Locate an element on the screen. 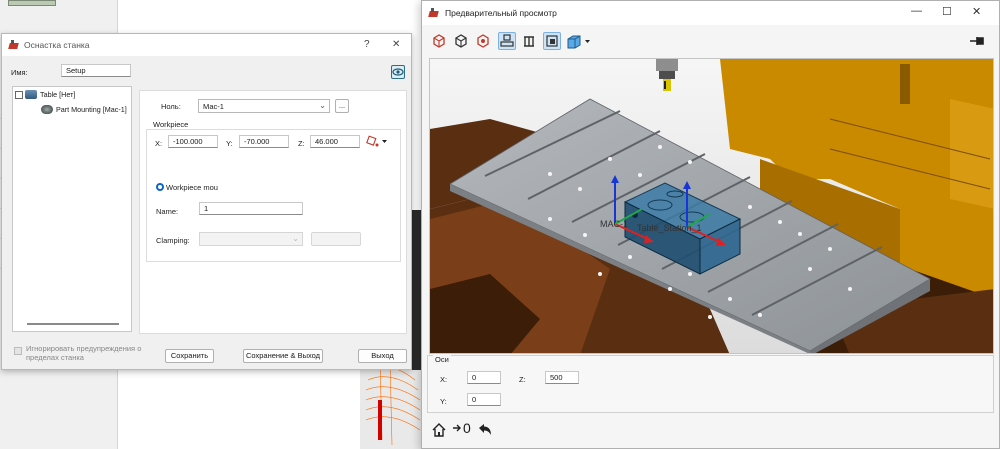  workpiece-y-label: Y: is located at coordinates (229, 143).